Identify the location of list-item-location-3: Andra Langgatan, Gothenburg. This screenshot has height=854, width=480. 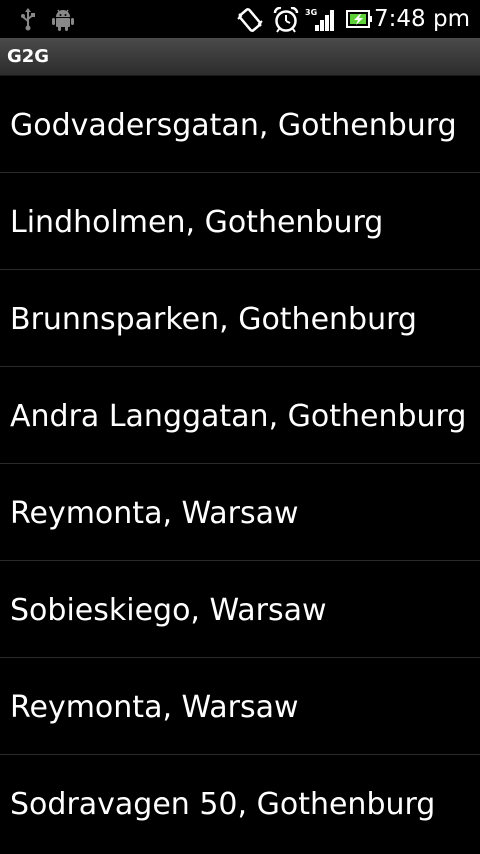
(240, 415).